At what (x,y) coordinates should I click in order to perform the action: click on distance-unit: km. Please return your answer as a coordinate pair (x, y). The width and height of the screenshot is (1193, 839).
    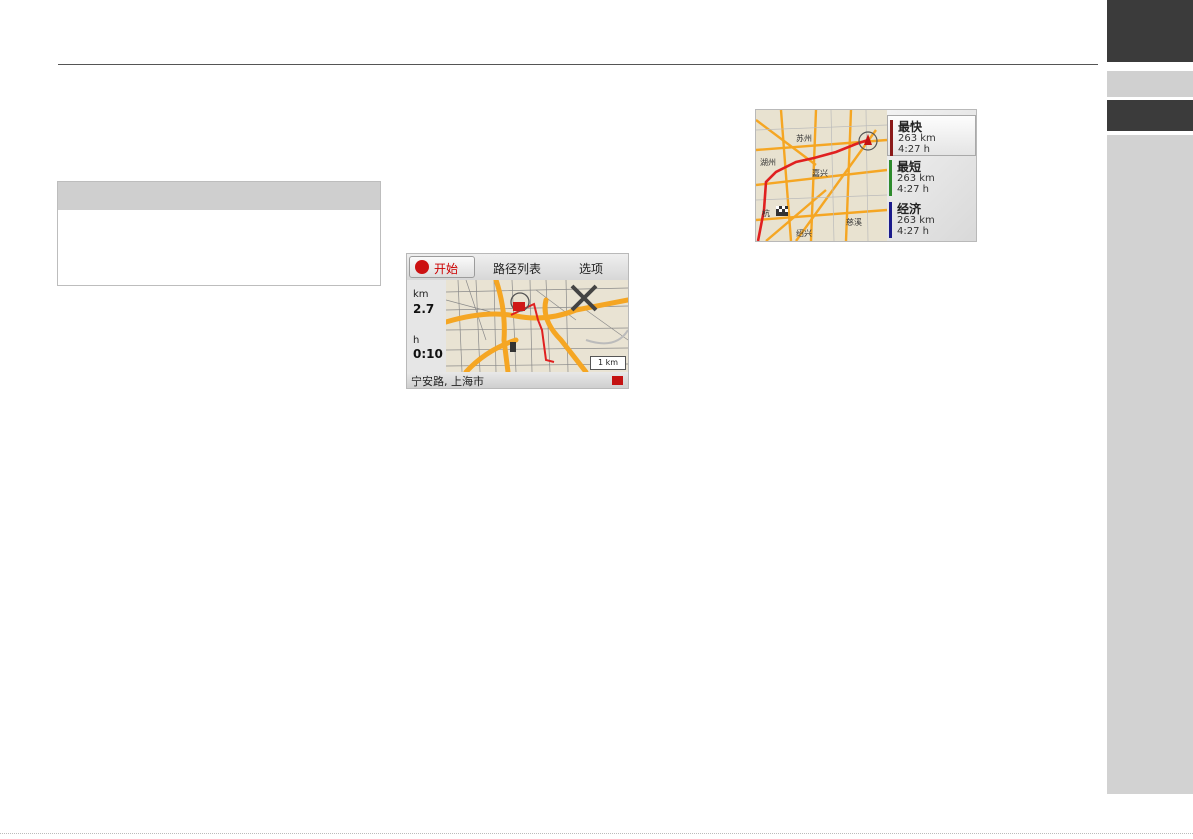
    Looking at the image, I should click on (421, 294).